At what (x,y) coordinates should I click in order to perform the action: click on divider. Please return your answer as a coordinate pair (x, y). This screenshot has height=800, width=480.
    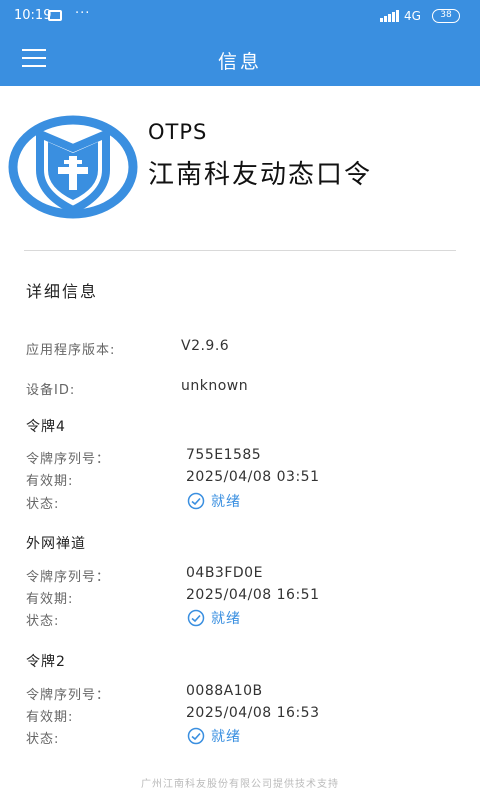
    Looking at the image, I should click on (240, 250).